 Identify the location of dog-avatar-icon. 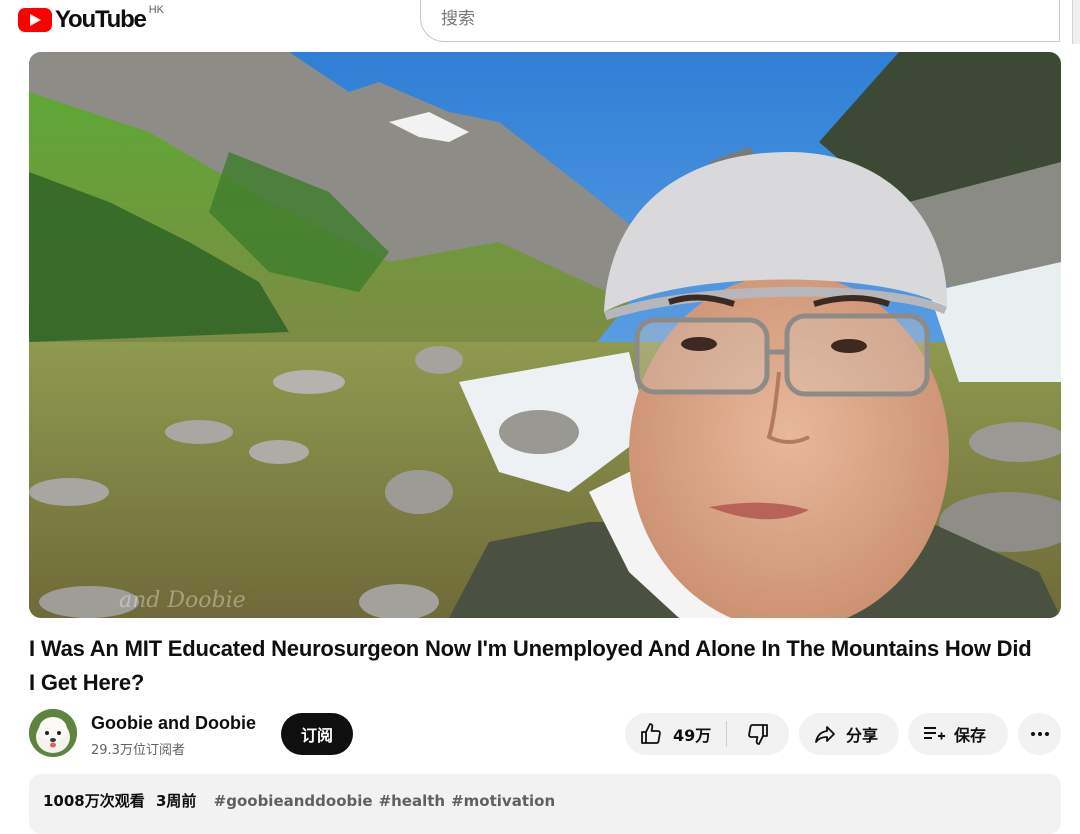
(53, 733).